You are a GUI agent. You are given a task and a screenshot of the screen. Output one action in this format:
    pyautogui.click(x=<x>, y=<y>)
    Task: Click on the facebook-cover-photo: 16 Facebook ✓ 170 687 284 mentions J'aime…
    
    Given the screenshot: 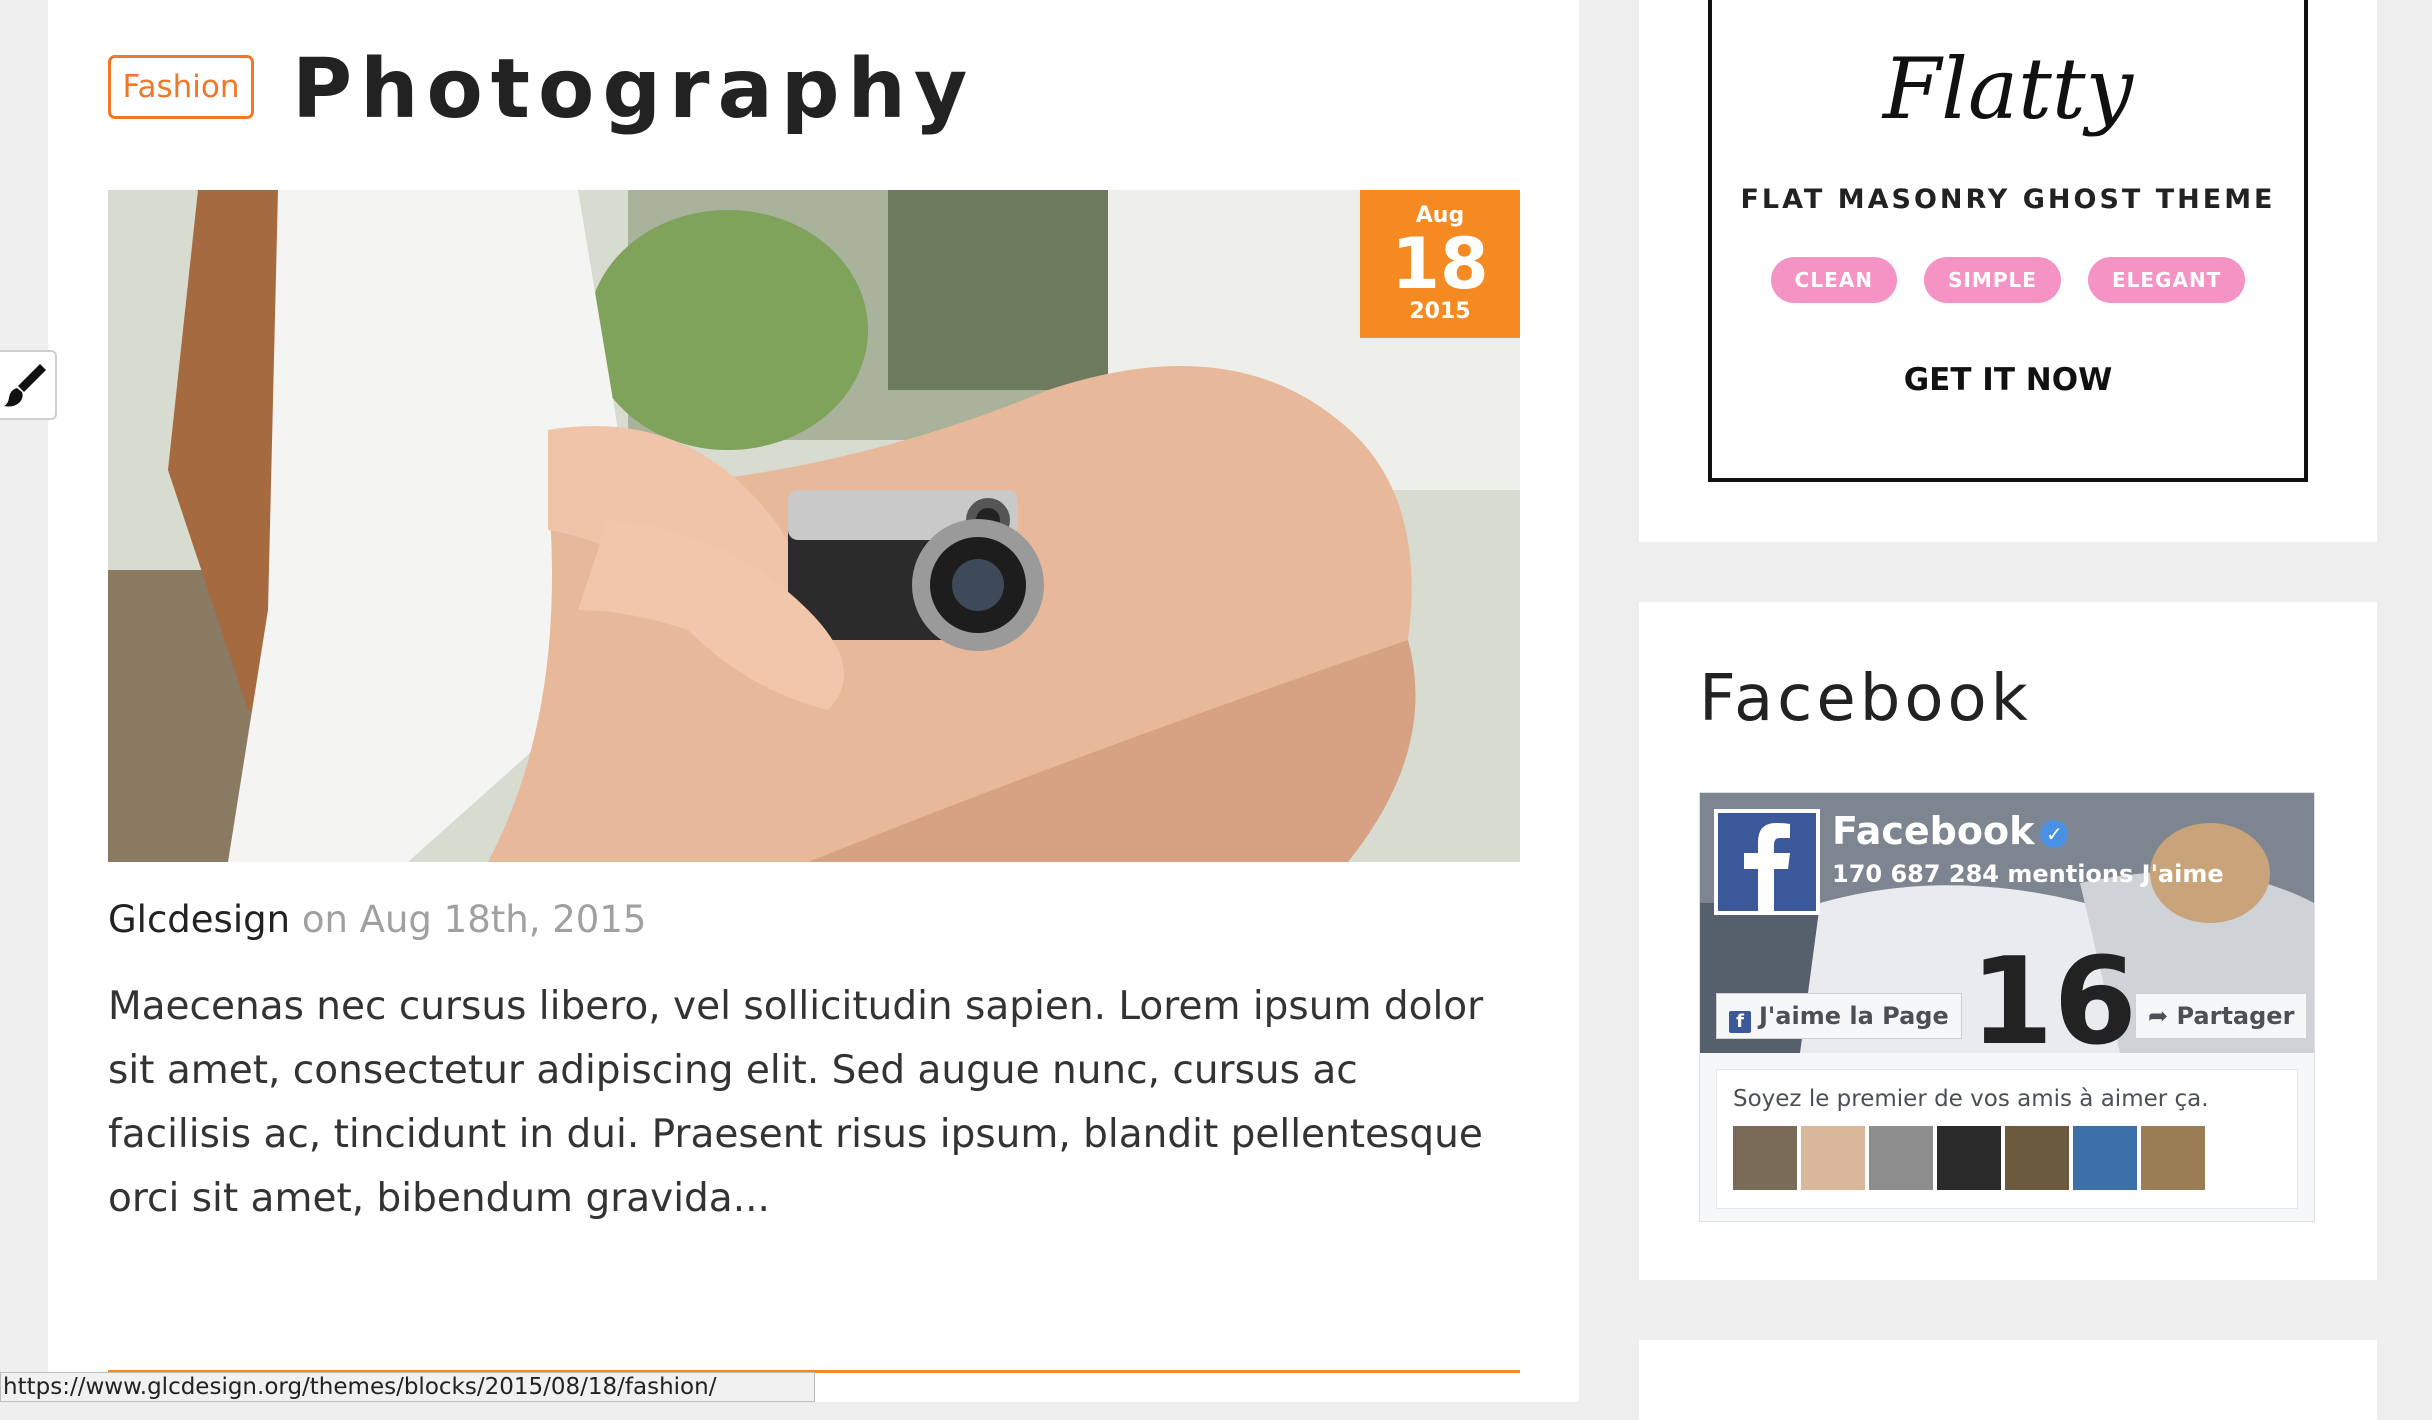 What is the action you would take?
    pyautogui.click(x=2007, y=923)
    